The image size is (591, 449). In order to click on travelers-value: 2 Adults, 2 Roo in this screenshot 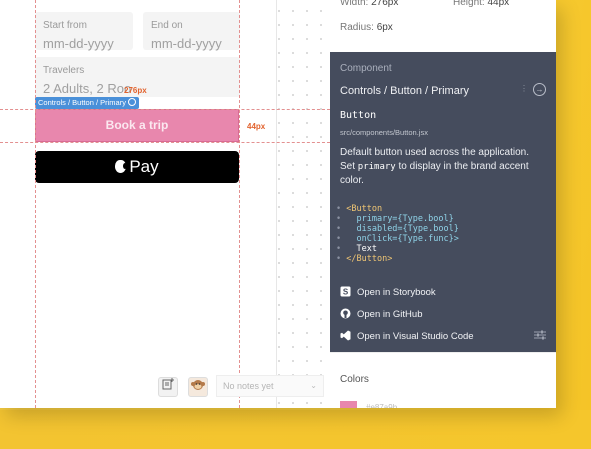, I will do `click(87, 88)`.